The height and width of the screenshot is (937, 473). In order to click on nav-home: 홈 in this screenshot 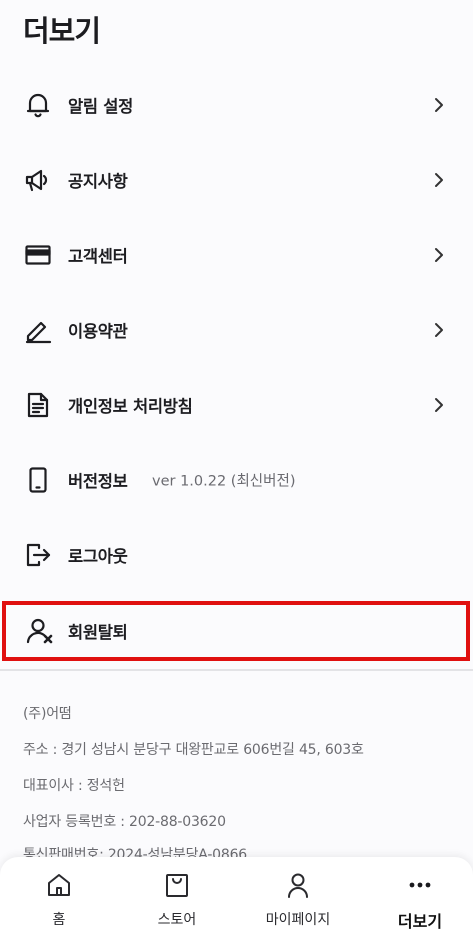, I will do `click(59, 897)`.